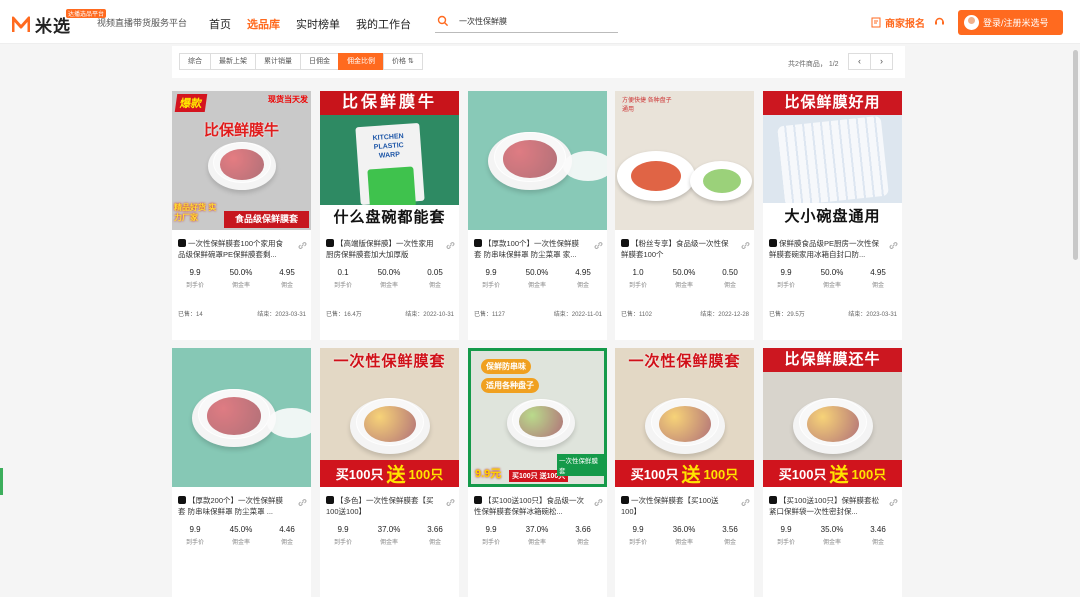 The width and height of the screenshot is (1080, 597). Describe the element at coordinates (580, 465) in the screenshot. I see `image-product-name: 一次性保鲜膜套` at that location.